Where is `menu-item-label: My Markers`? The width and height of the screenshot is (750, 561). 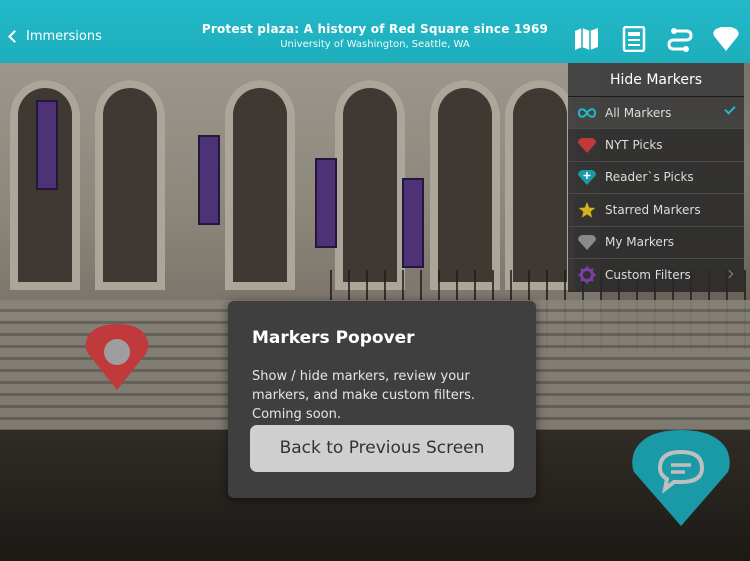
menu-item-label: My Markers is located at coordinates (639, 242).